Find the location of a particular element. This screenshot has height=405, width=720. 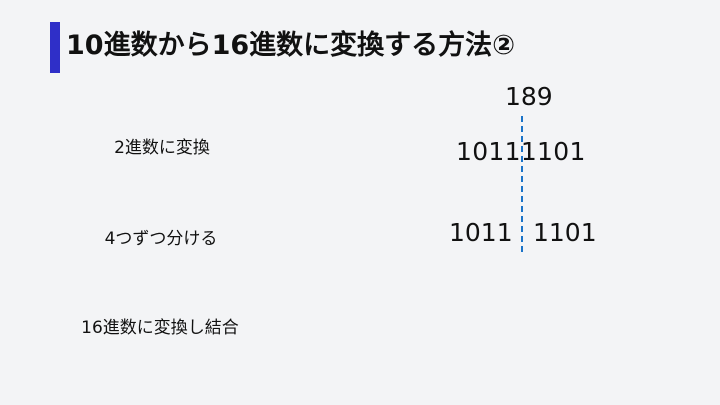

decimal-value: 189 is located at coordinates (529, 96).